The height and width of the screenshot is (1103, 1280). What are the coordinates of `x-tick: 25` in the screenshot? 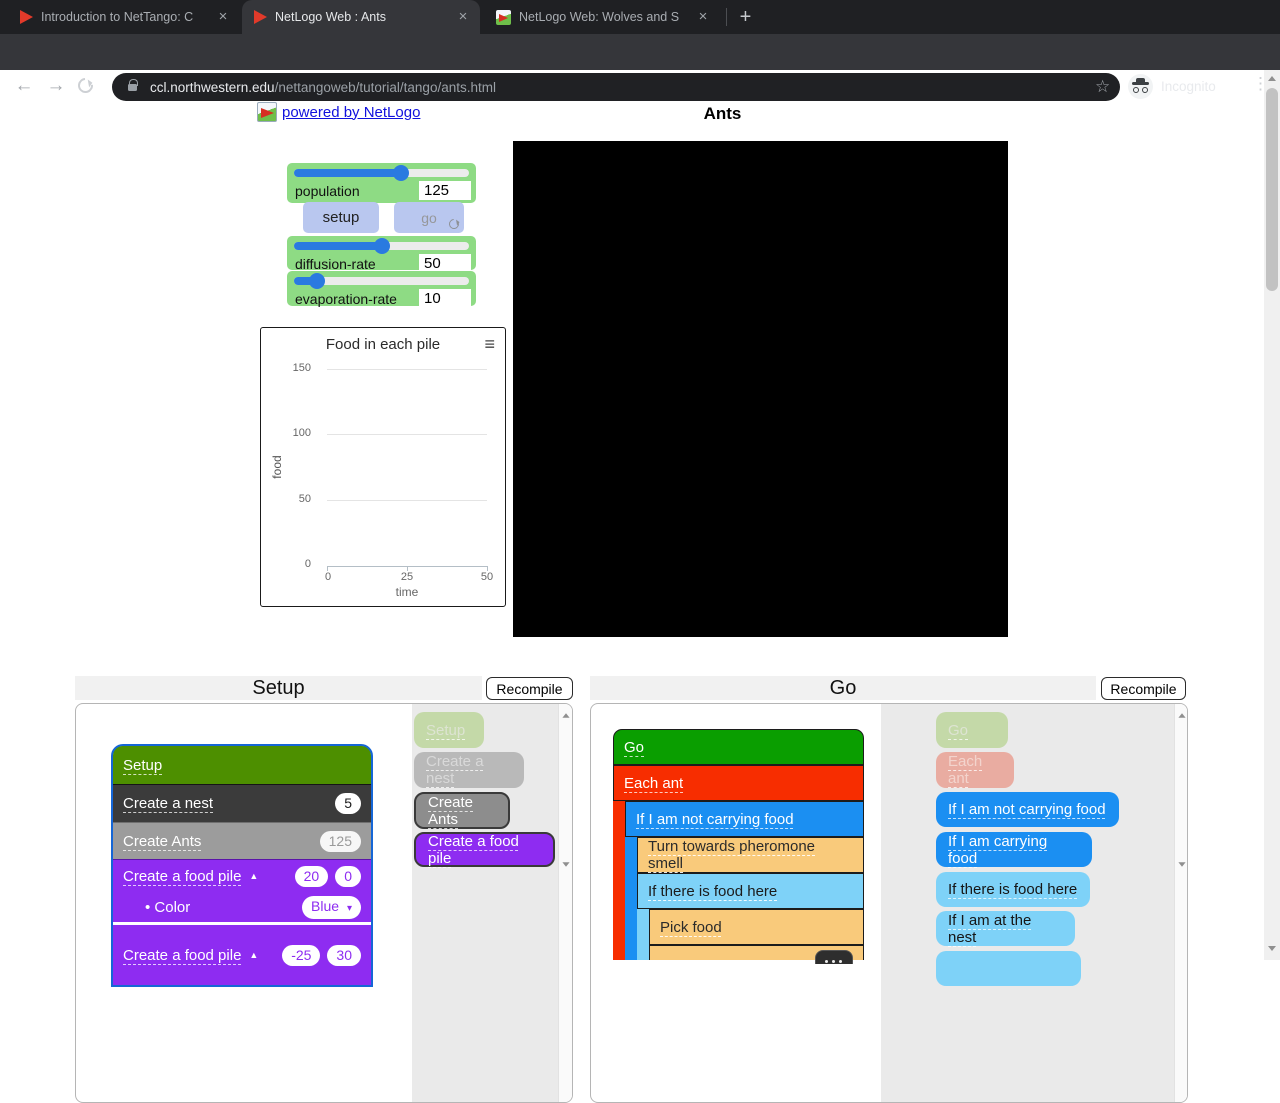 It's located at (407, 577).